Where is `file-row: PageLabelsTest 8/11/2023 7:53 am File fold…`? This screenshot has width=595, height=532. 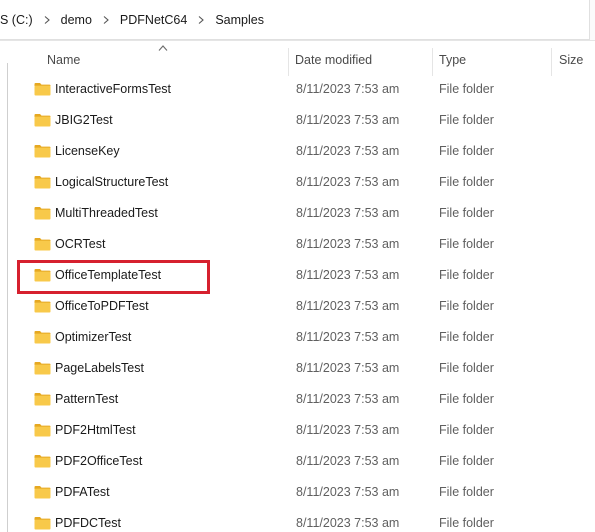
file-row: PageLabelsTest 8/11/2023 7:53 am File fold… is located at coordinates (297, 368).